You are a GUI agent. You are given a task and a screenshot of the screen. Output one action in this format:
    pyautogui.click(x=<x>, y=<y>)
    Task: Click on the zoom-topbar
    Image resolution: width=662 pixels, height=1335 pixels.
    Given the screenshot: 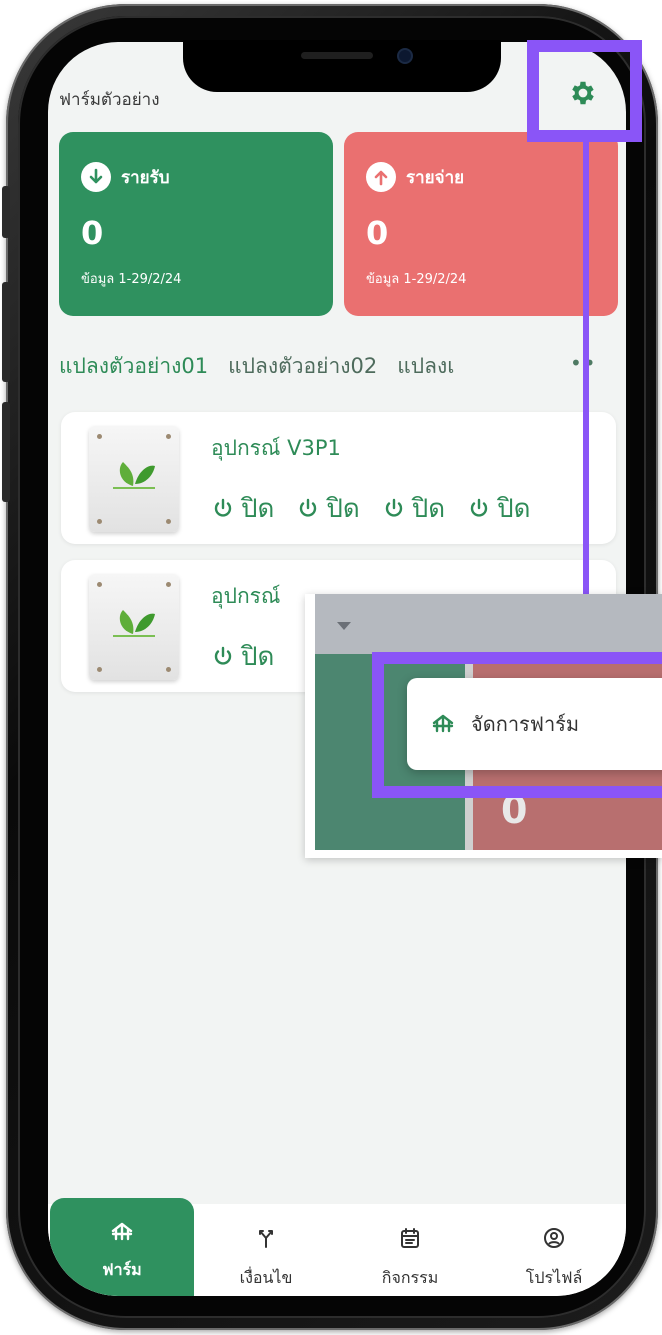 What is the action you would take?
    pyautogui.click(x=488, y=624)
    